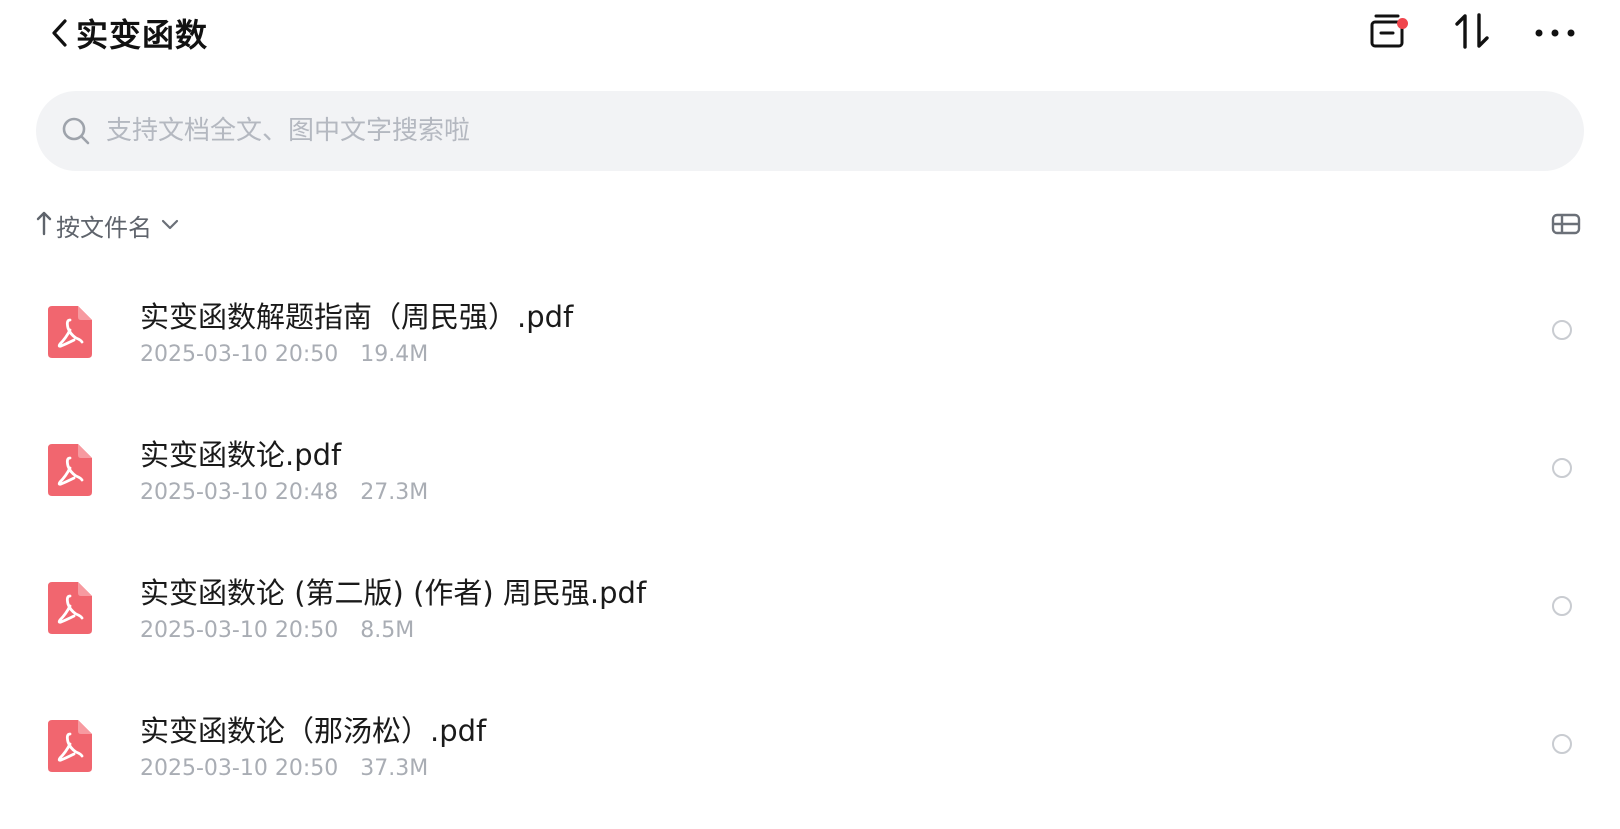 The image size is (1620, 829). Describe the element at coordinates (241, 455) in the screenshot. I see `file-name: 实变函数论.pdf` at that location.